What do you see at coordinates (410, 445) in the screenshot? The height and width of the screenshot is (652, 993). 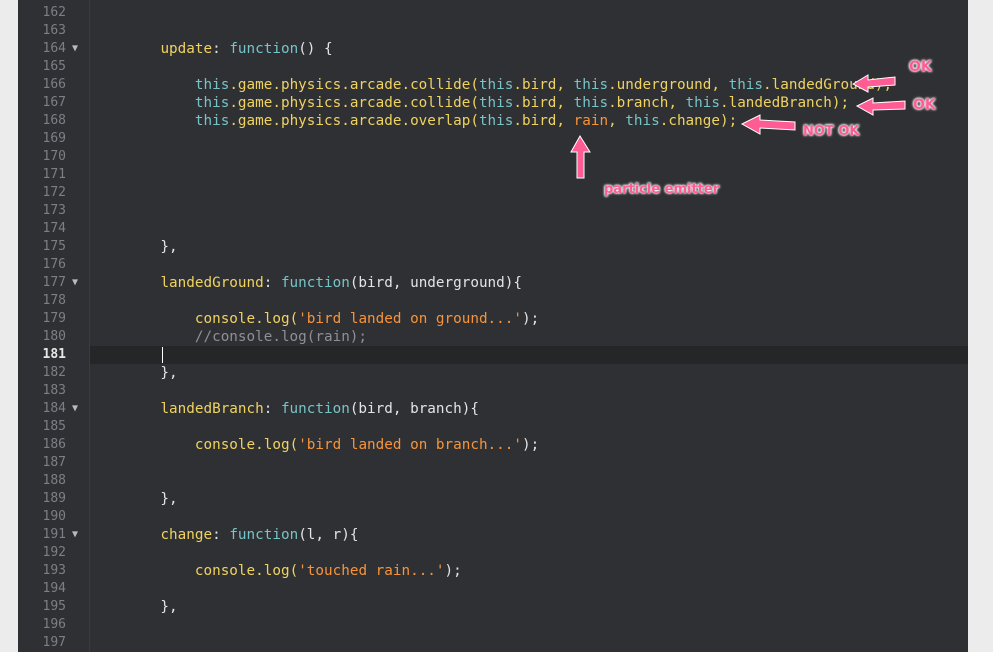 I see `code-token: 'bird landed on branch...'` at bounding box center [410, 445].